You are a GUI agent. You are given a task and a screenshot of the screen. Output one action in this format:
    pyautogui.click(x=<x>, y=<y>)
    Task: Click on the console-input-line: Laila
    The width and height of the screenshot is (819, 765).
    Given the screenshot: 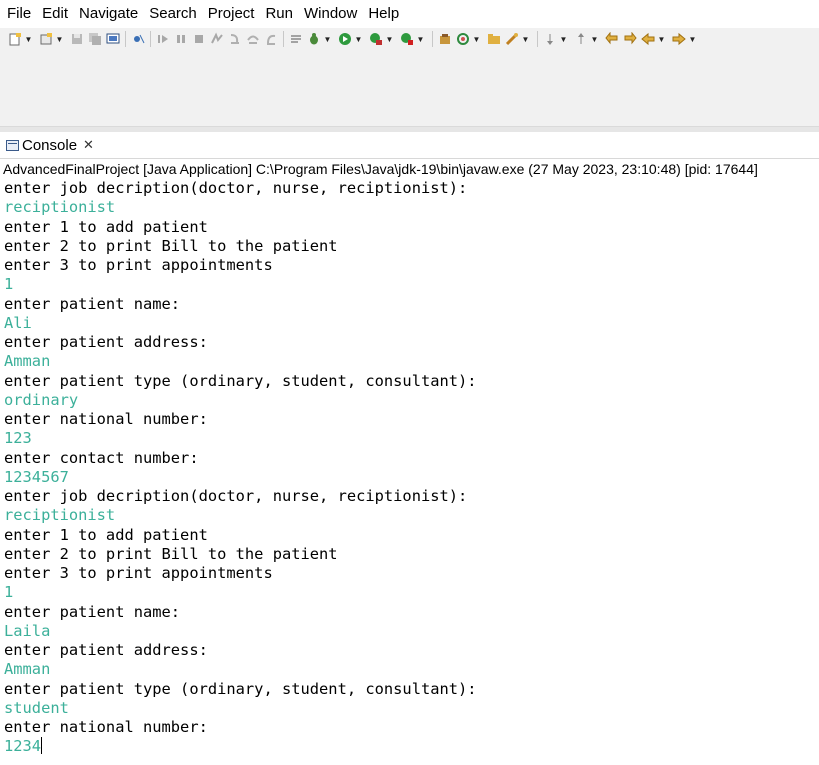 What is the action you would take?
    pyautogui.click(x=27, y=630)
    